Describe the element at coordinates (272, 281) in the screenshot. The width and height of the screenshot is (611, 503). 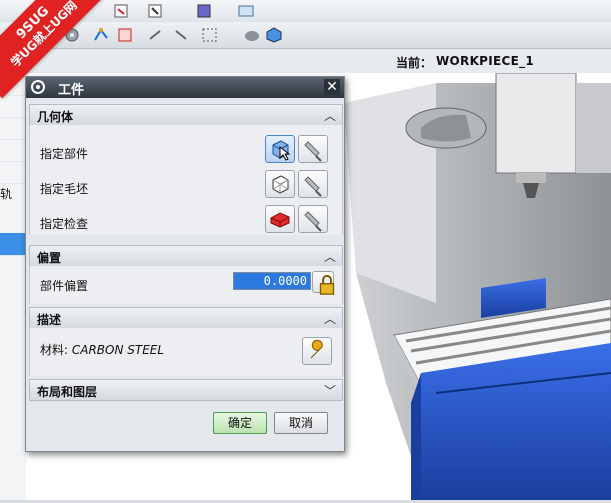
I see `part-offset-input: 0.0000` at that location.